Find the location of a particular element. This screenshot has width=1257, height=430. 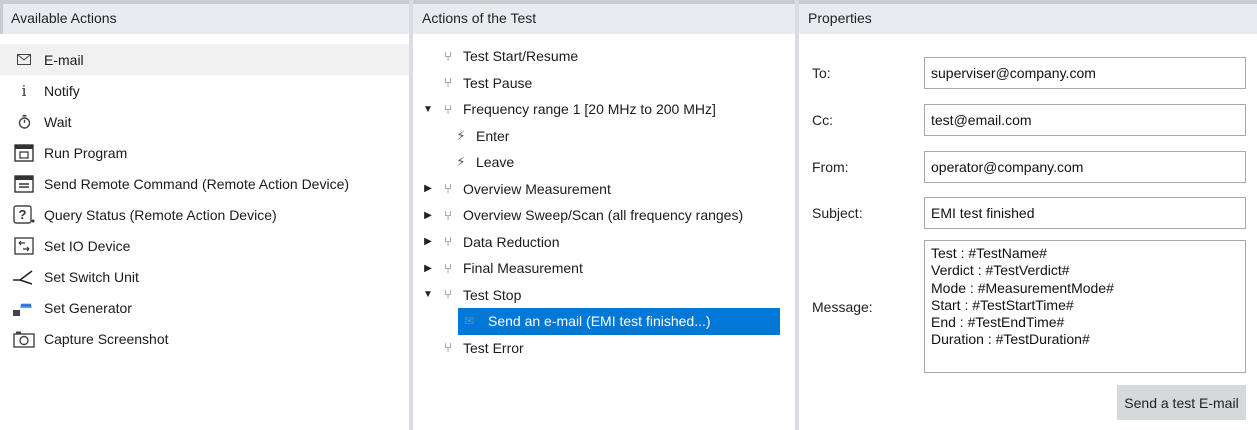

properties-header: Properties is located at coordinates (1028, 17).